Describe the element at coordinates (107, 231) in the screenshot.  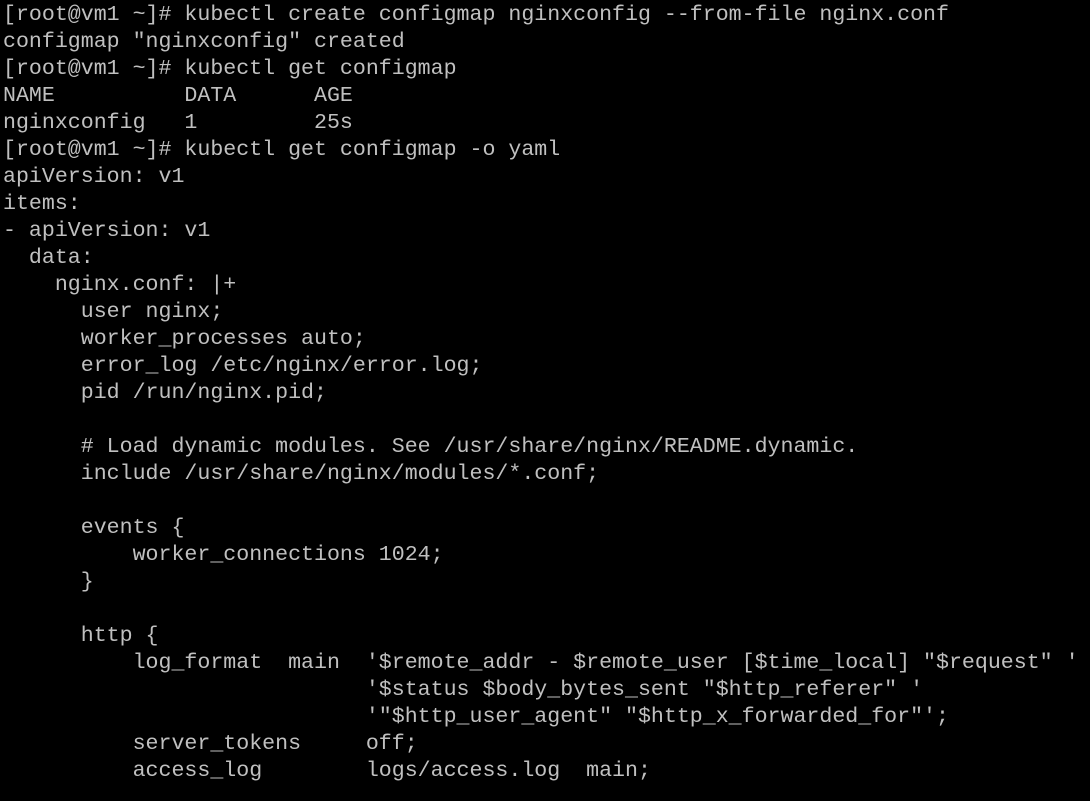
I see `terminal-line: - apiVersion: v1` at that location.